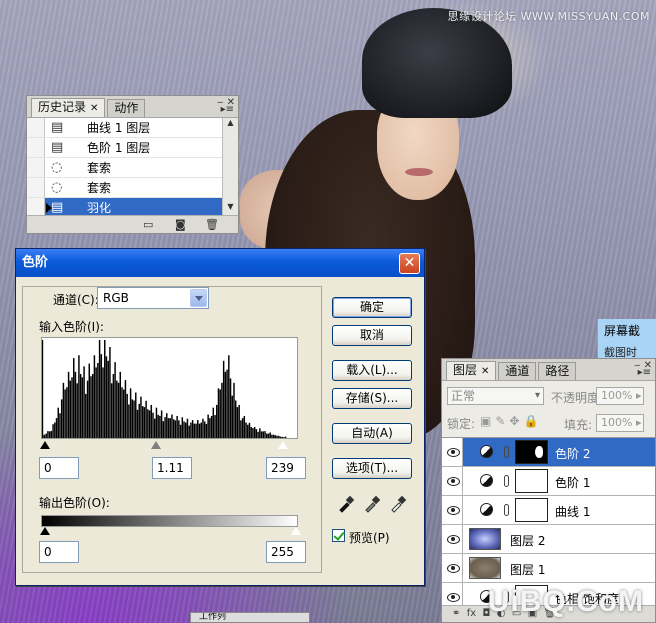 The image size is (656, 623). Describe the element at coordinates (169, 445) in the screenshot. I see `input-levels-slider` at that location.